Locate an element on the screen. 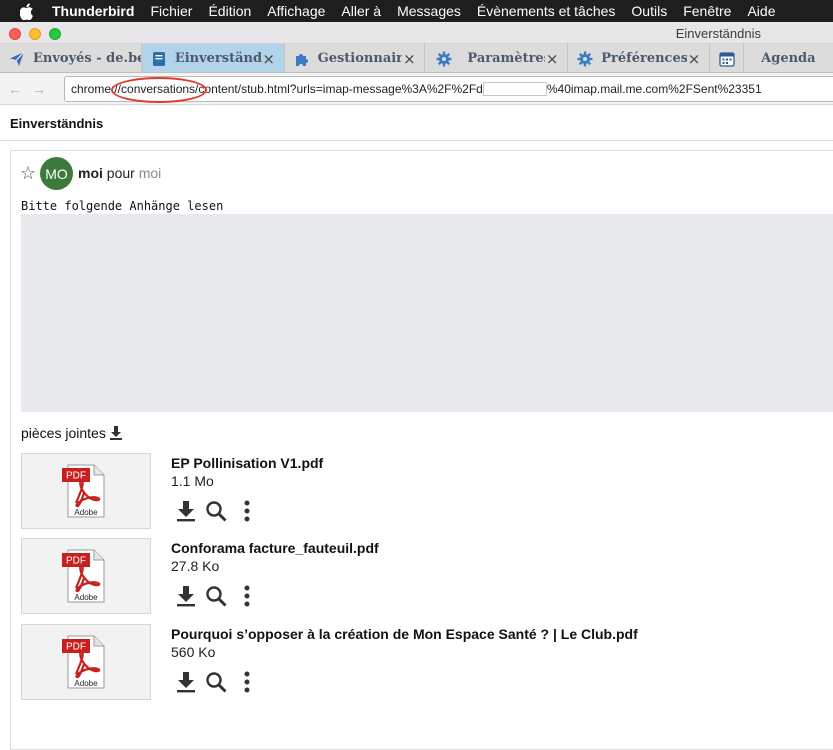  star-icon: ☆ is located at coordinates (28, 173).